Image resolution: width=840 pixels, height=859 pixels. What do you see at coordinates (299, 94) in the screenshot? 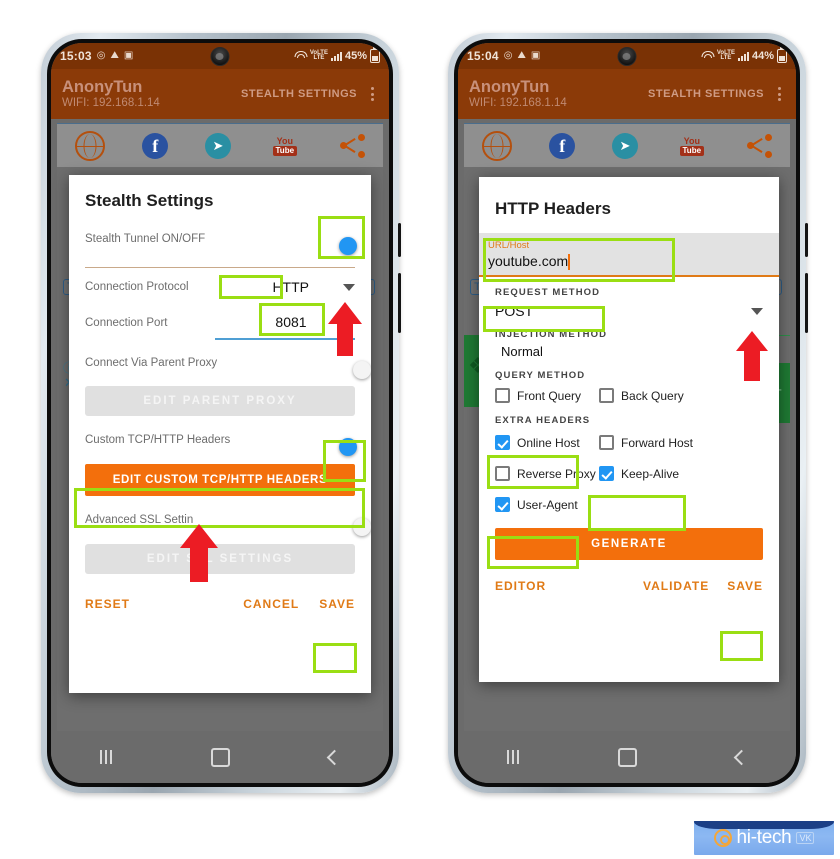
I see `stealth-settings-button: STEALTH SETTINGS` at bounding box center [299, 94].